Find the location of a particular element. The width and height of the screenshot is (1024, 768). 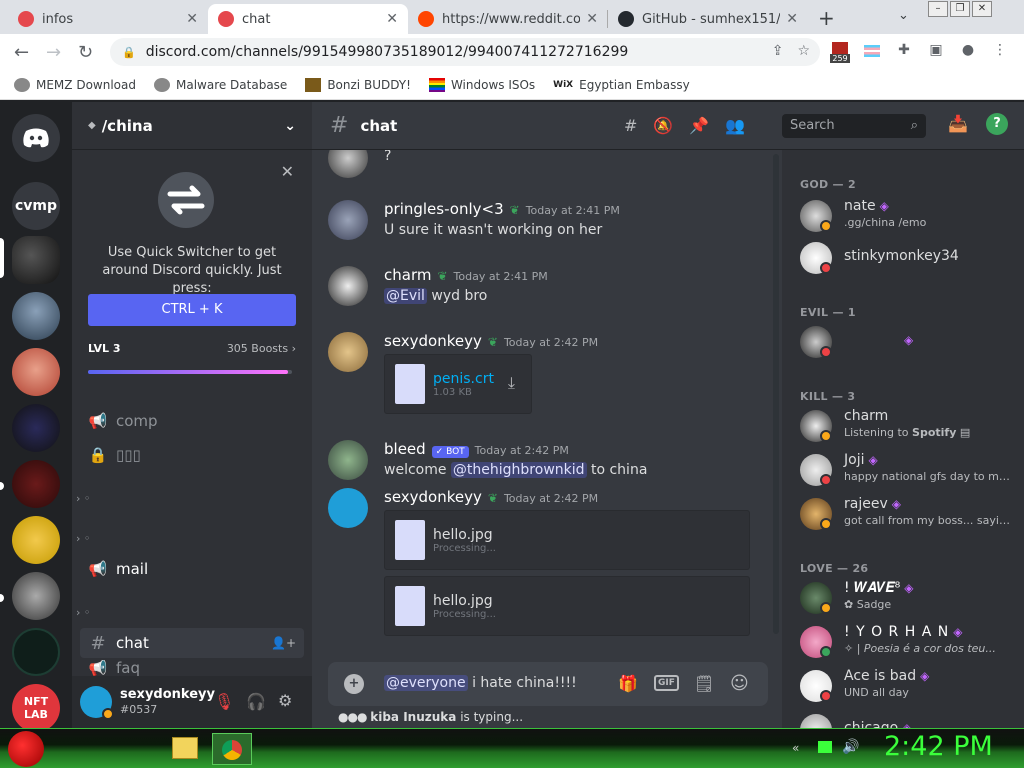

search-input: Search ⌕ is located at coordinates (854, 126).